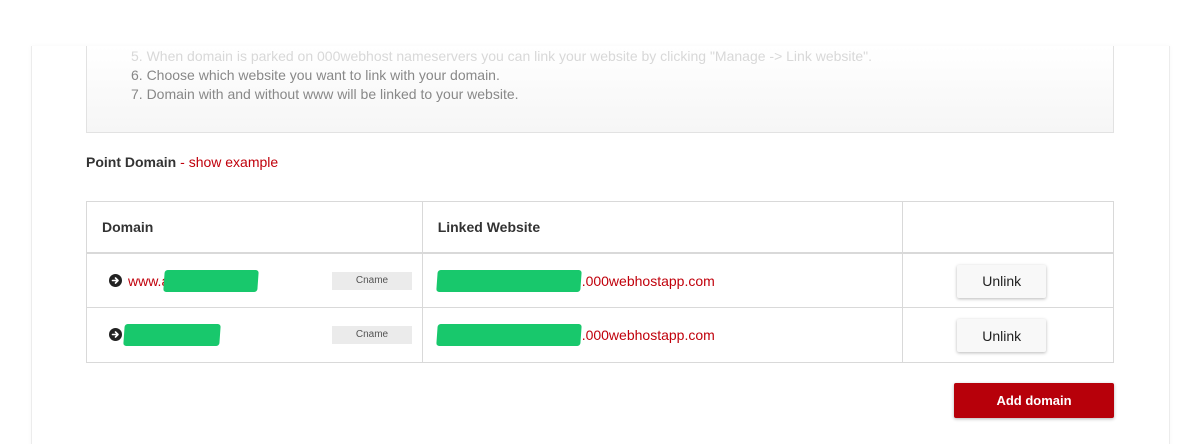 The image size is (1200, 444). Describe the element at coordinates (254, 227) in the screenshot. I see `column-header-domain: Domain` at that location.